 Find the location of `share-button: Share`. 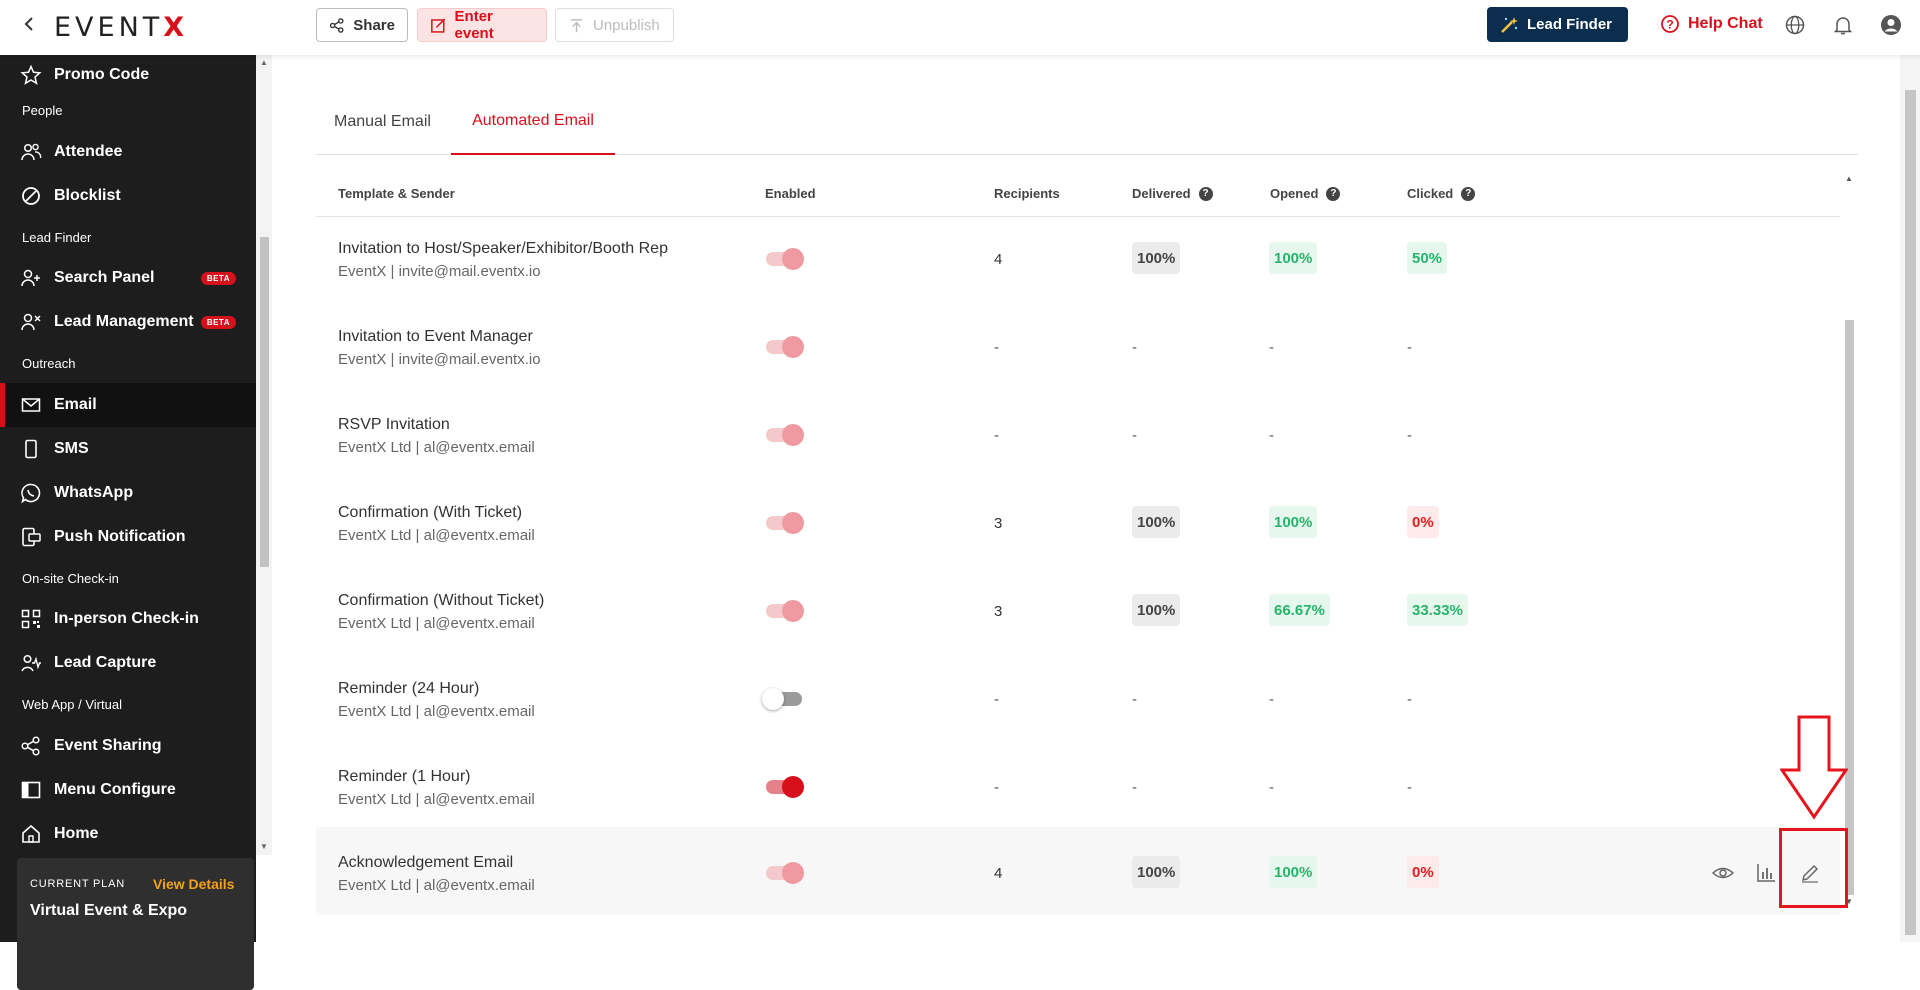

share-button: Share is located at coordinates (362, 25).